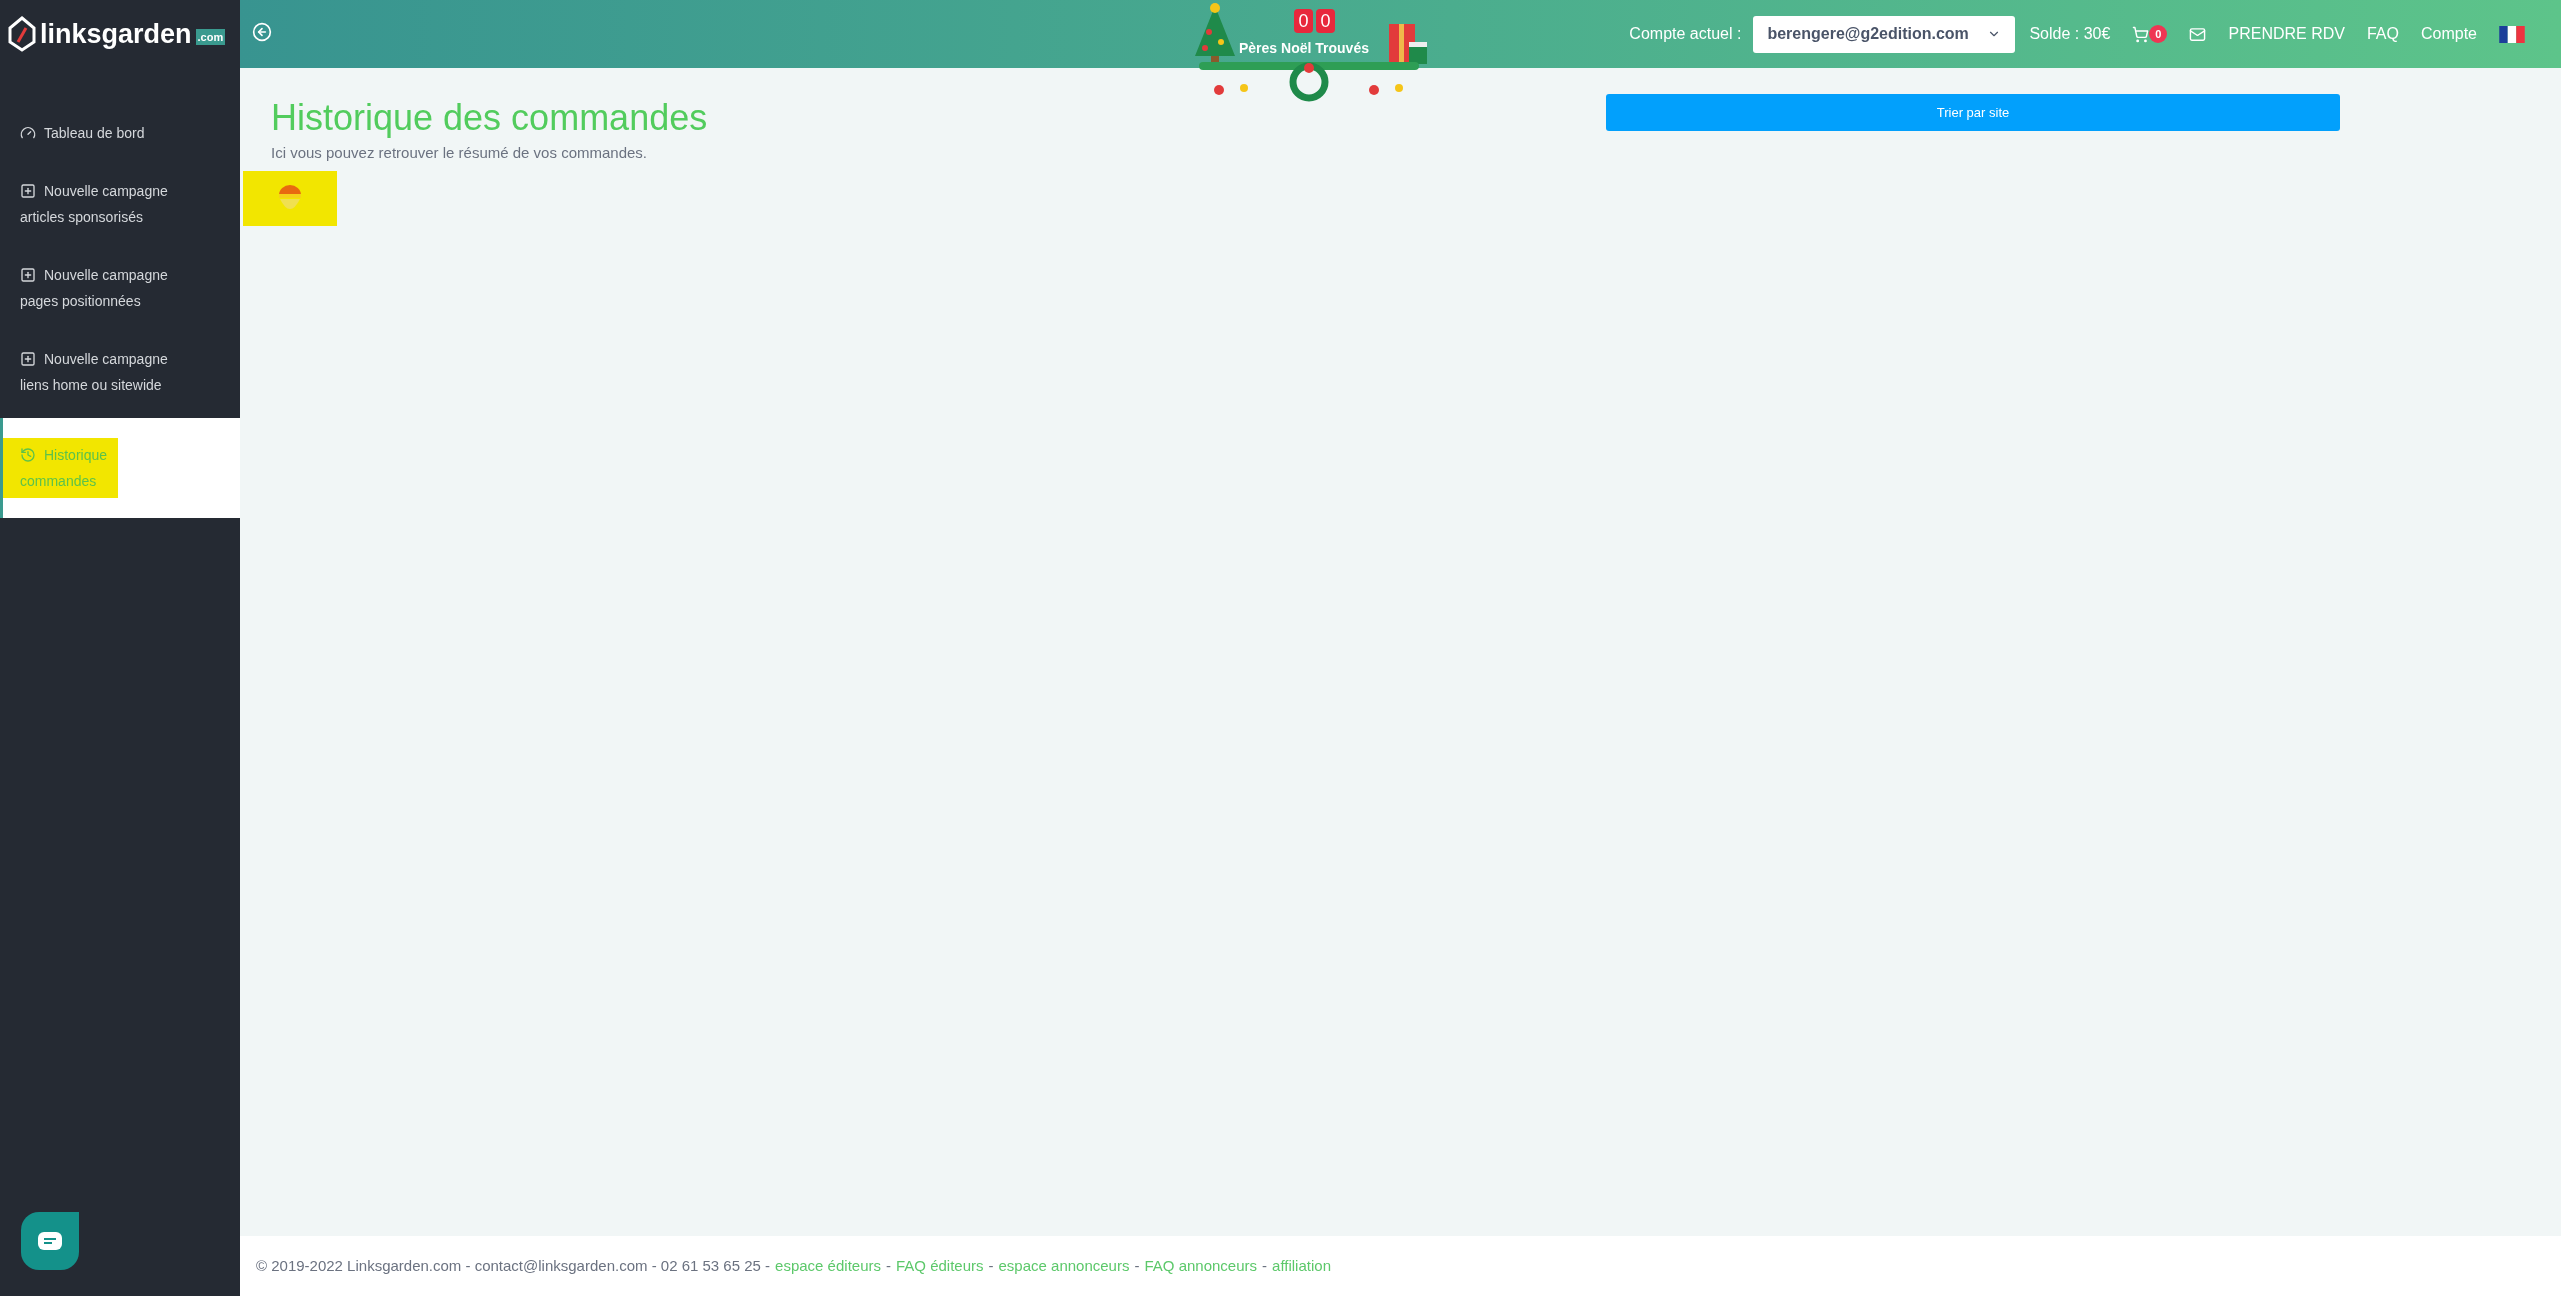 The image size is (2561, 1296). I want to click on sidebar-item: Nouvelle campagne articles sponsorisés, so click(120, 204).